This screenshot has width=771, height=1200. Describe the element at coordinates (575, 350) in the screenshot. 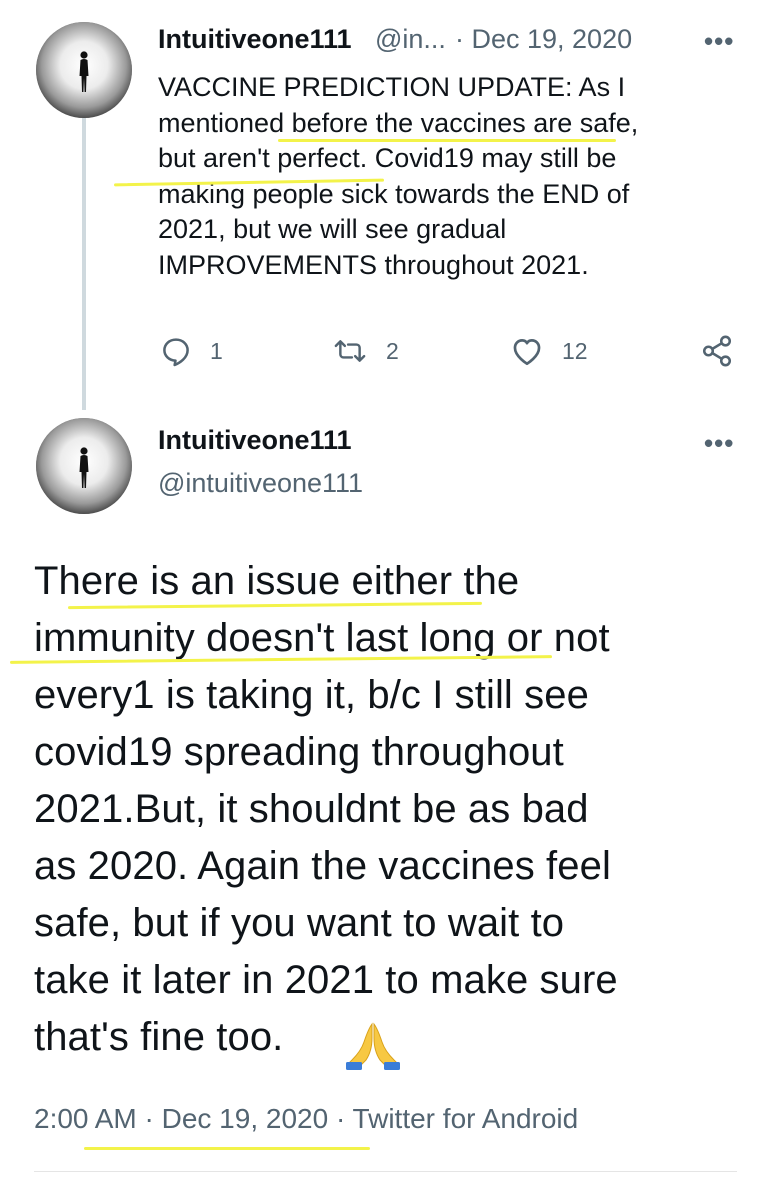

I see `like-count: 12` at that location.